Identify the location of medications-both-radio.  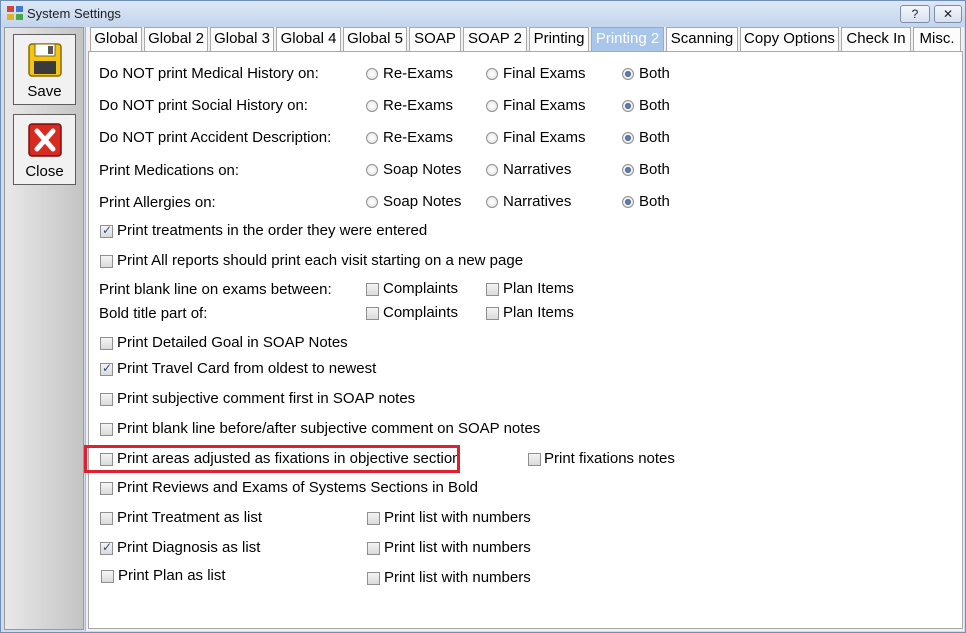
(628, 170).